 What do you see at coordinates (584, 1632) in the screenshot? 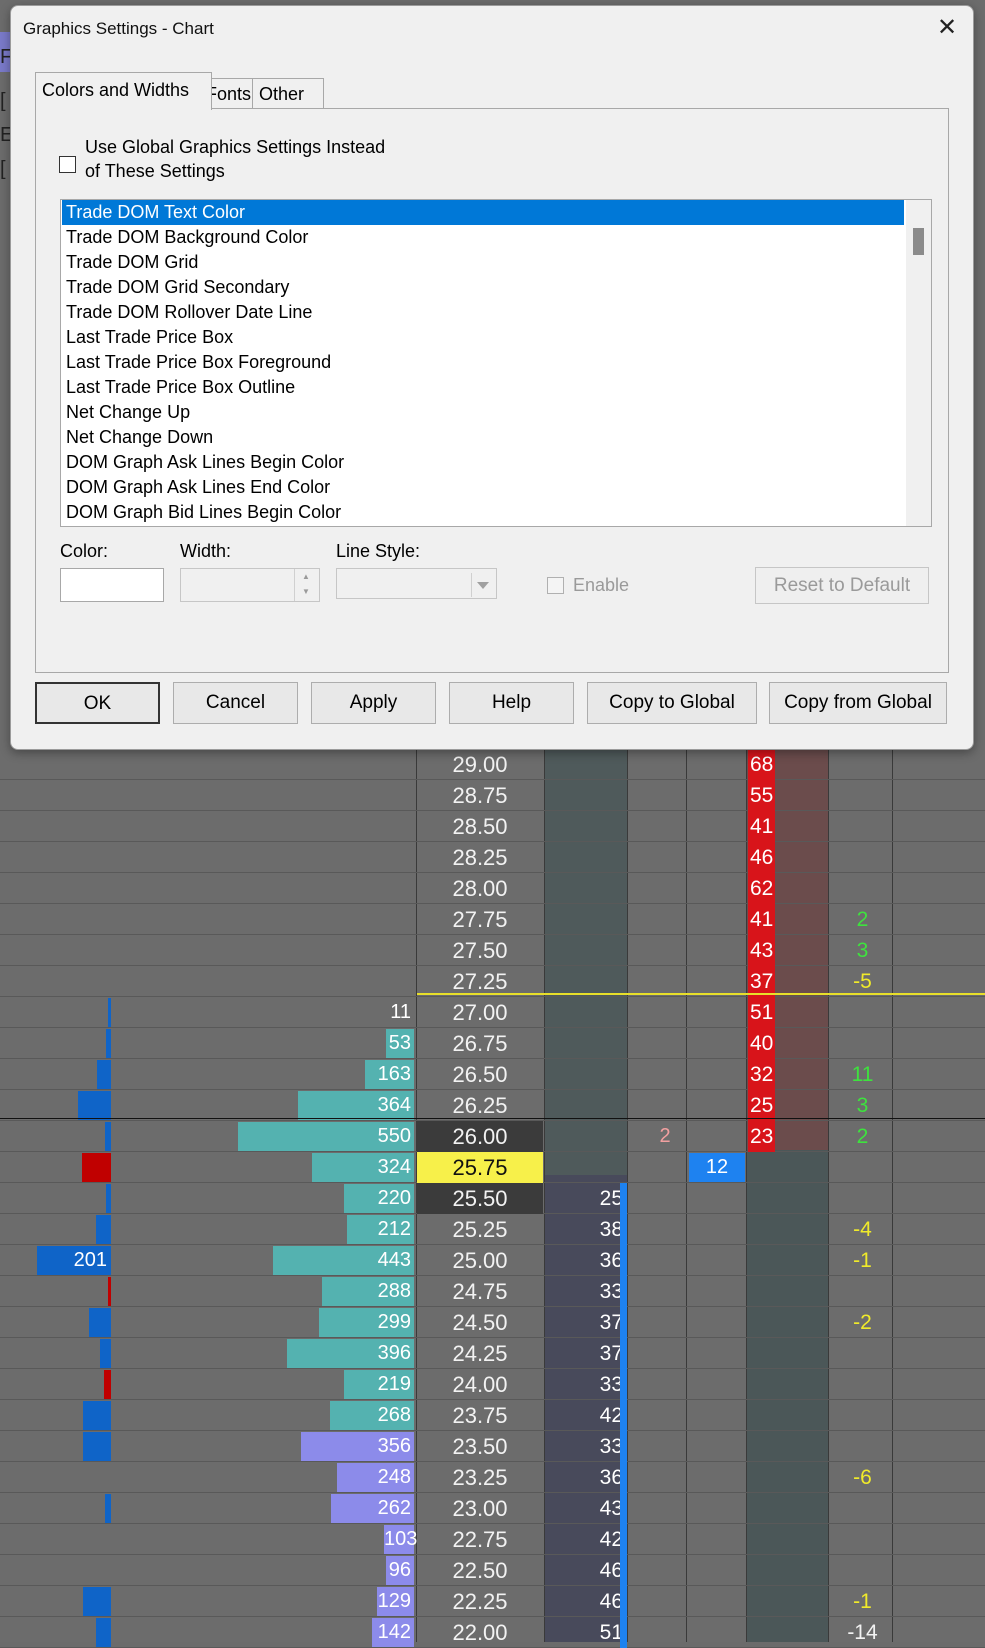
I see `bid-size: 51` at bounding box center [584, 1632].